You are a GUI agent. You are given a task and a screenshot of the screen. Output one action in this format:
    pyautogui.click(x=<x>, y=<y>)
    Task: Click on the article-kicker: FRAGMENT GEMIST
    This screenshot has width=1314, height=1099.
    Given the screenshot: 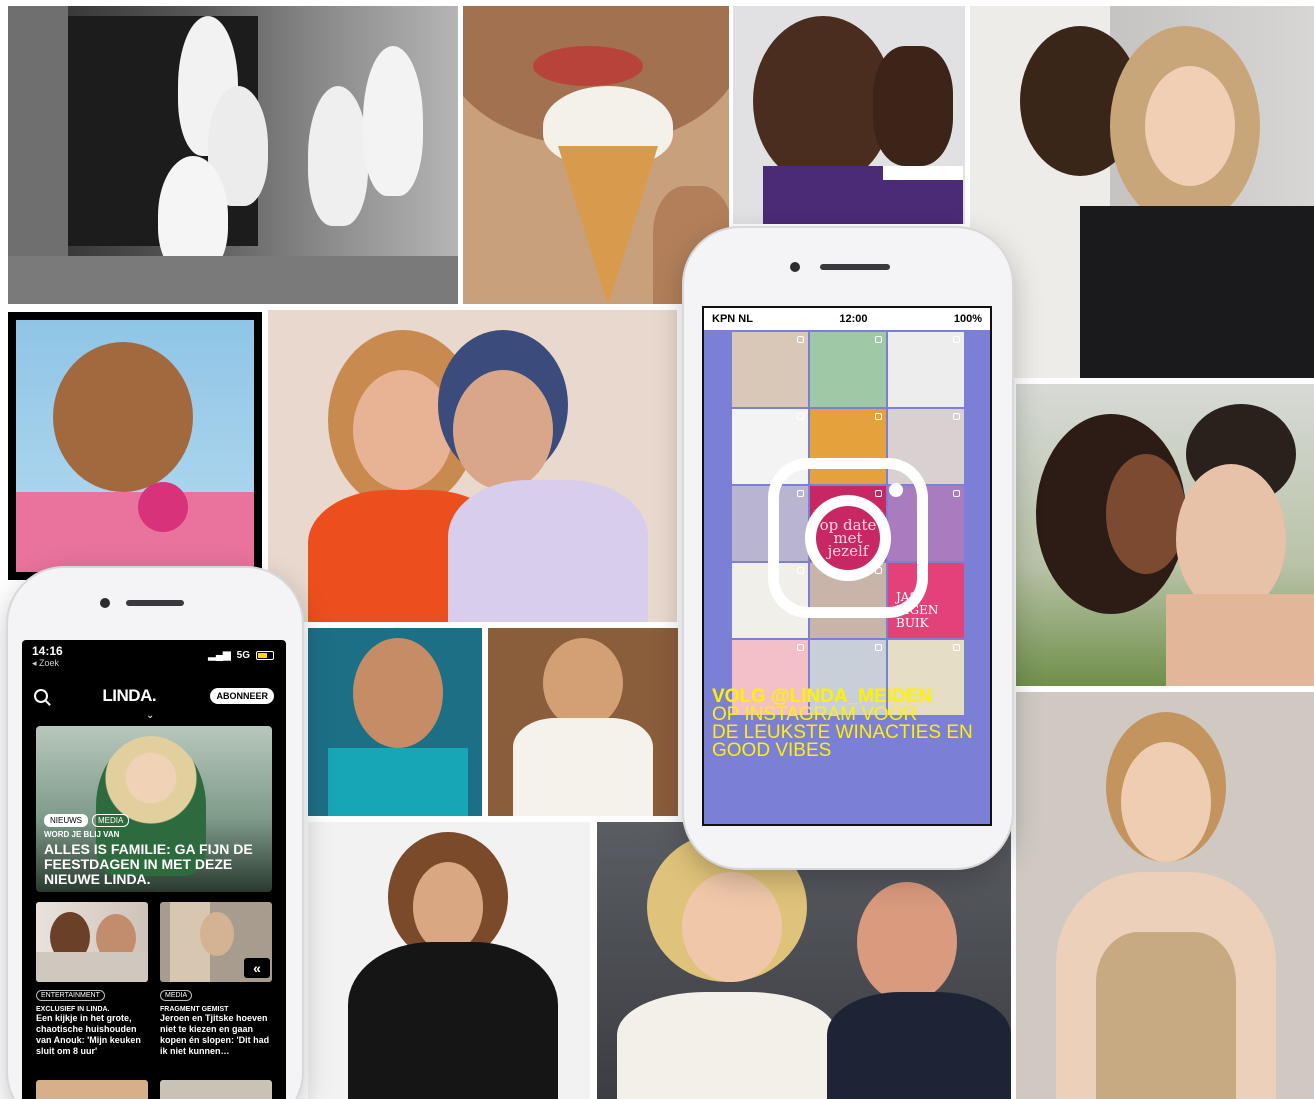 What is the action you would take?
    pyautogui.click(x=194, y=1009)
    